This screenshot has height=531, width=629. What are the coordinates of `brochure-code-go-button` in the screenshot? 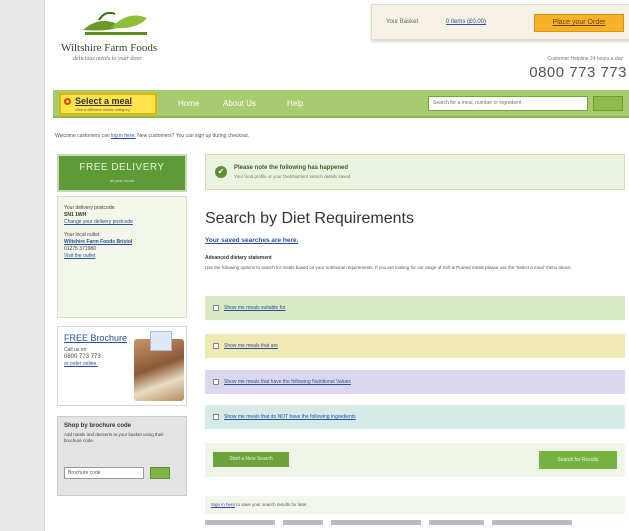 It's located at (160, 473).